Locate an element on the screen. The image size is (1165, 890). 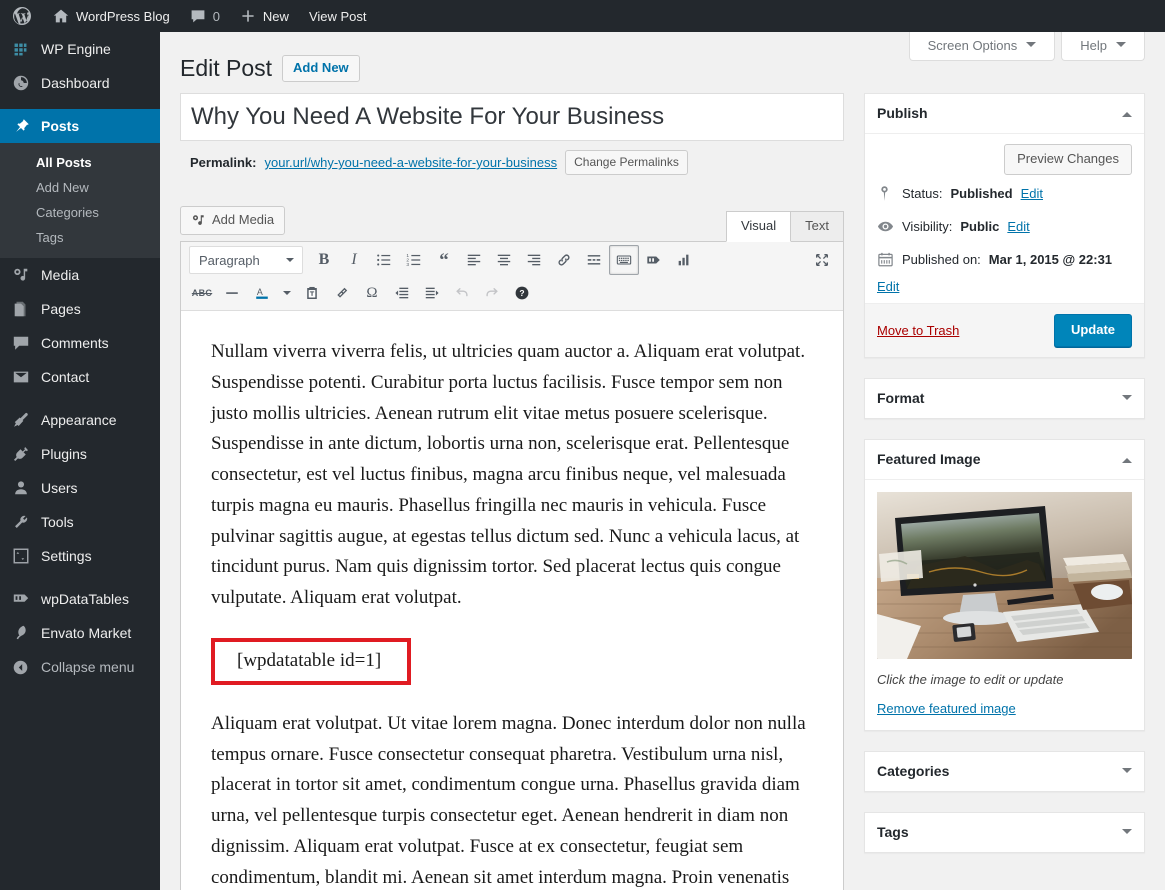
sidebar-item-posts: Posts is located at coordinates (84, 126).